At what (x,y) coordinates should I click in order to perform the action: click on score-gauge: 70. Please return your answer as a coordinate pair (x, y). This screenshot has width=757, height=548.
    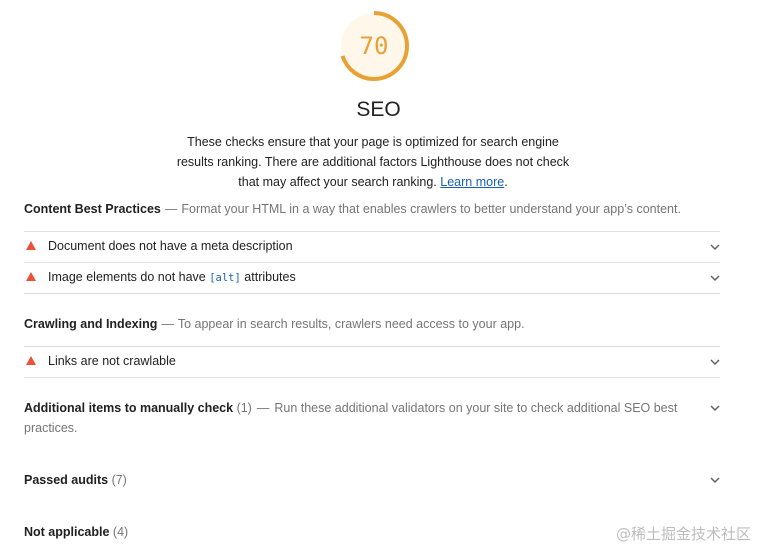
    Looking at the image, I should click on (374, 46).